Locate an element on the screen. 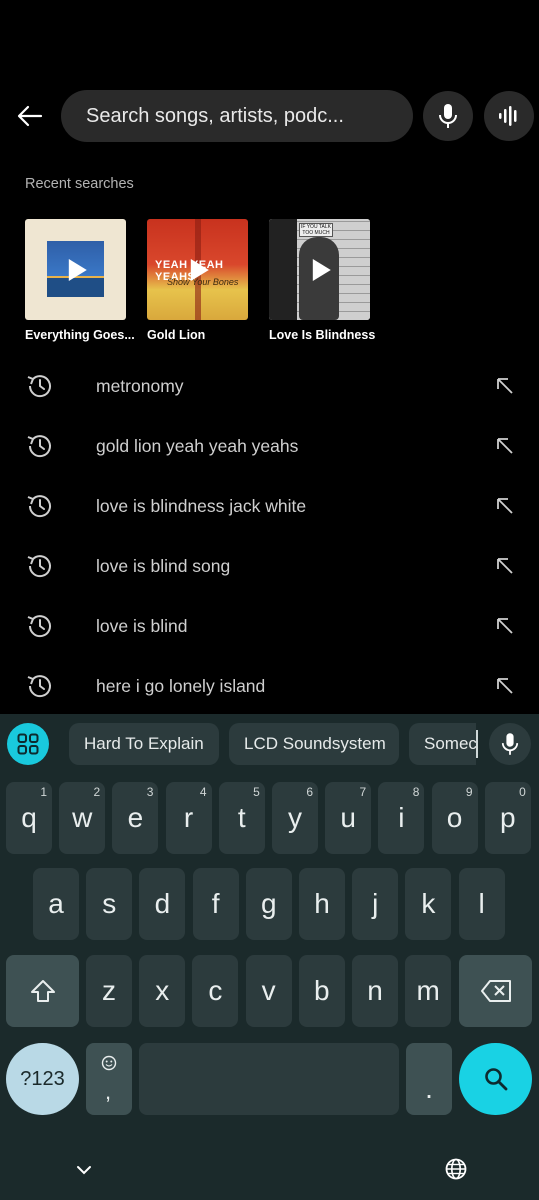  key-u: u7 is located at coordinates (348, 818).